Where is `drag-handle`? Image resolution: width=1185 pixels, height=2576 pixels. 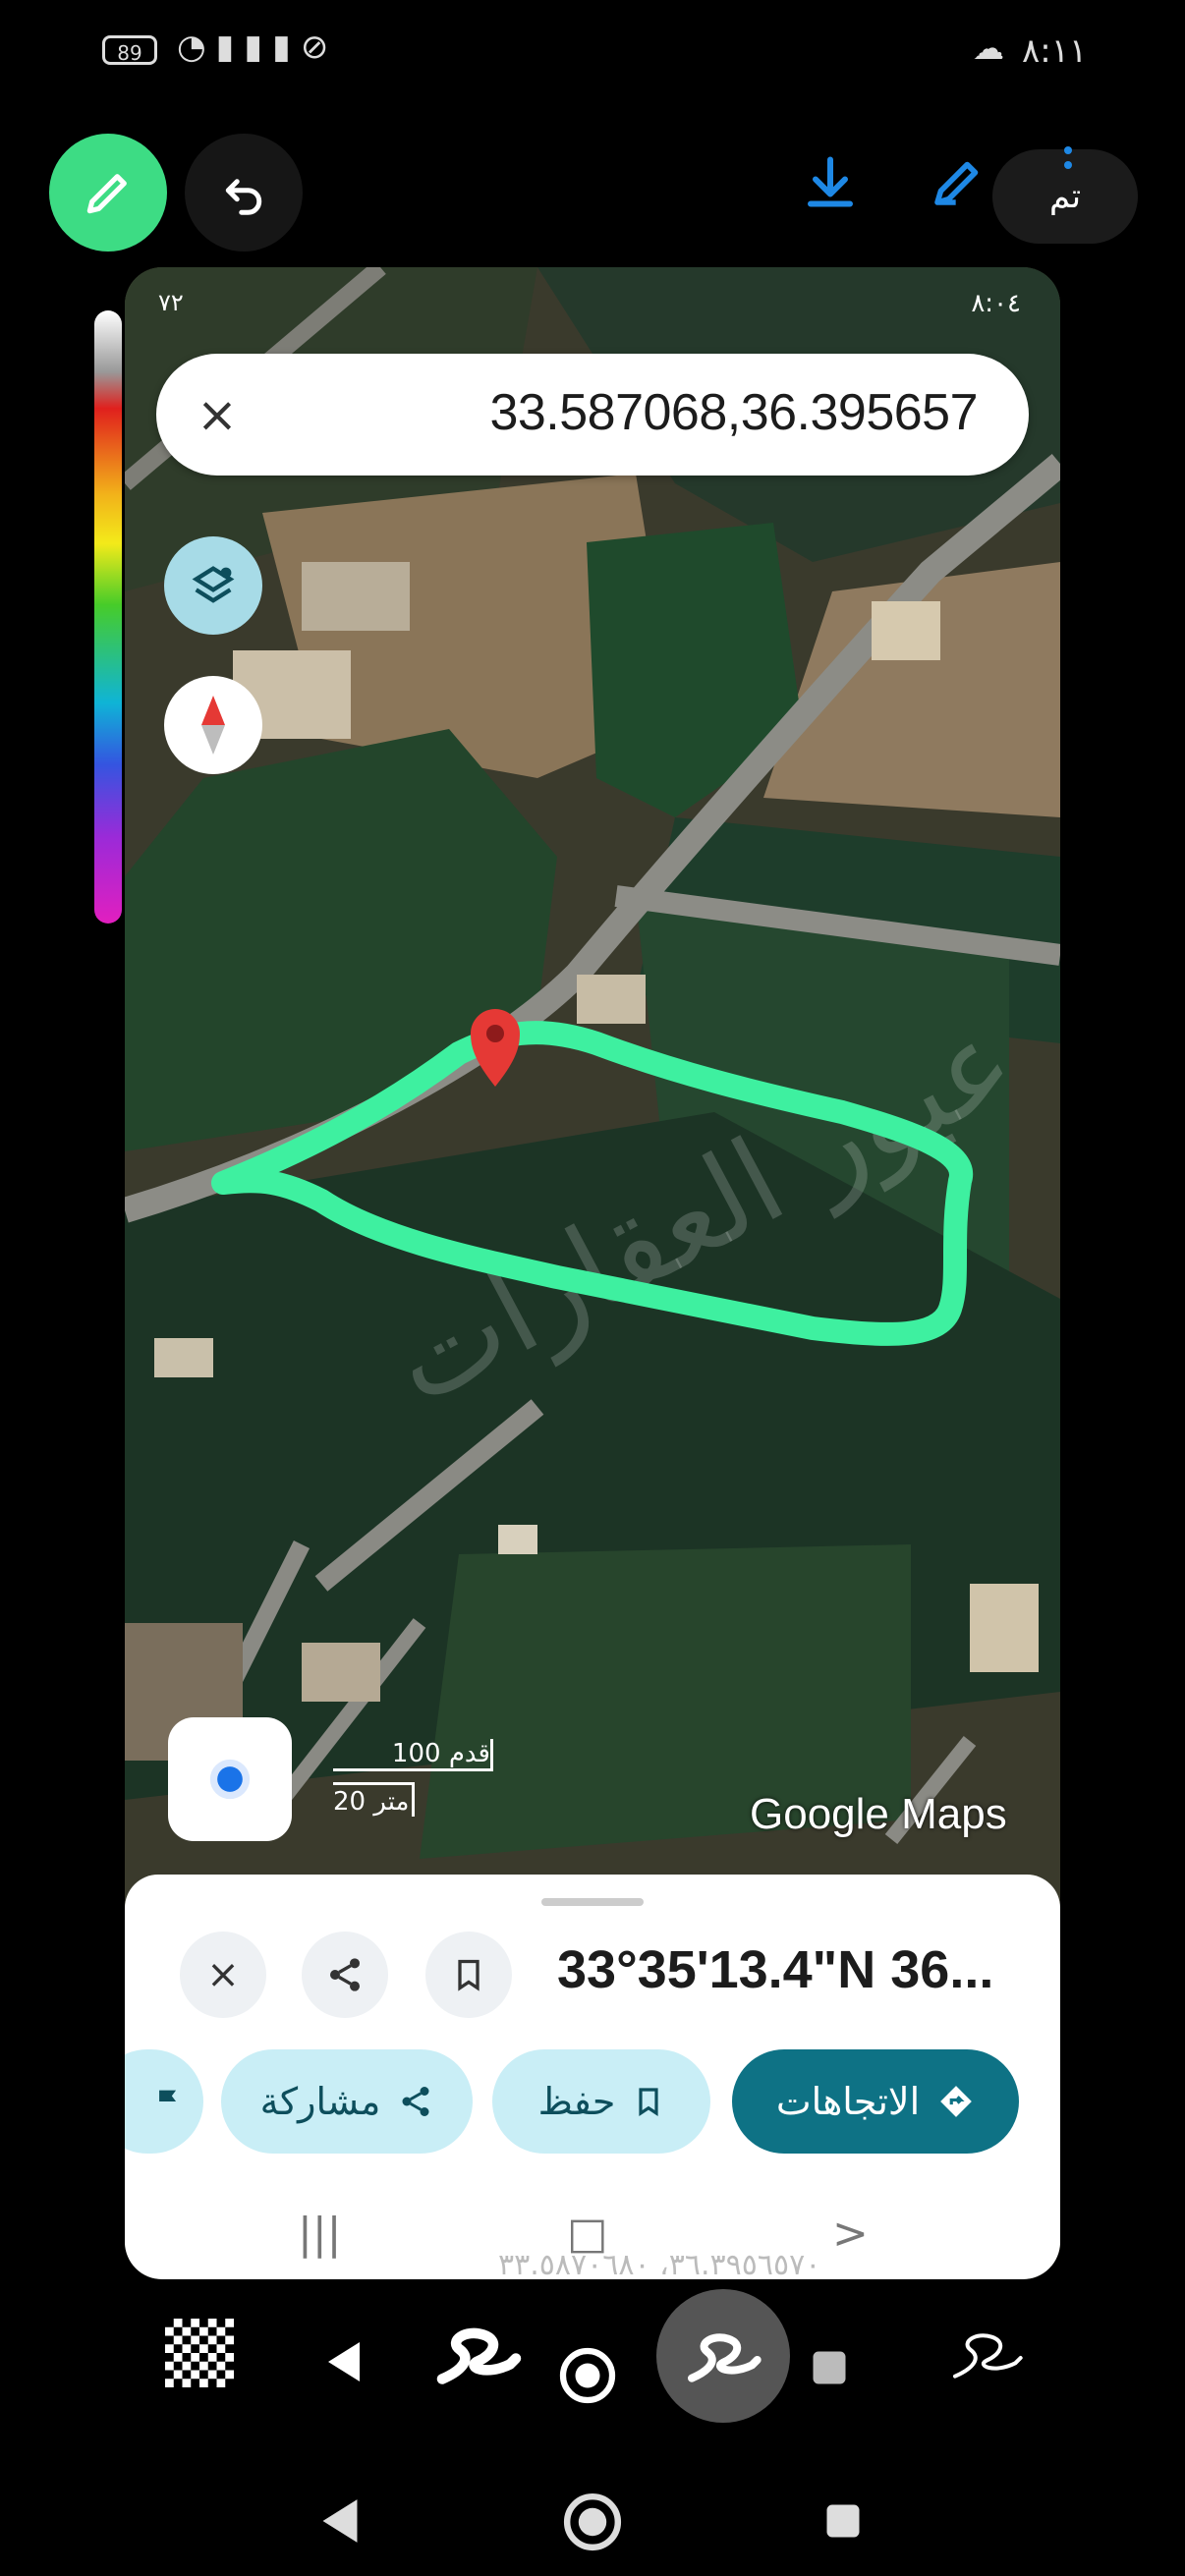
drag-handle is located at coordinates (592, 1902).